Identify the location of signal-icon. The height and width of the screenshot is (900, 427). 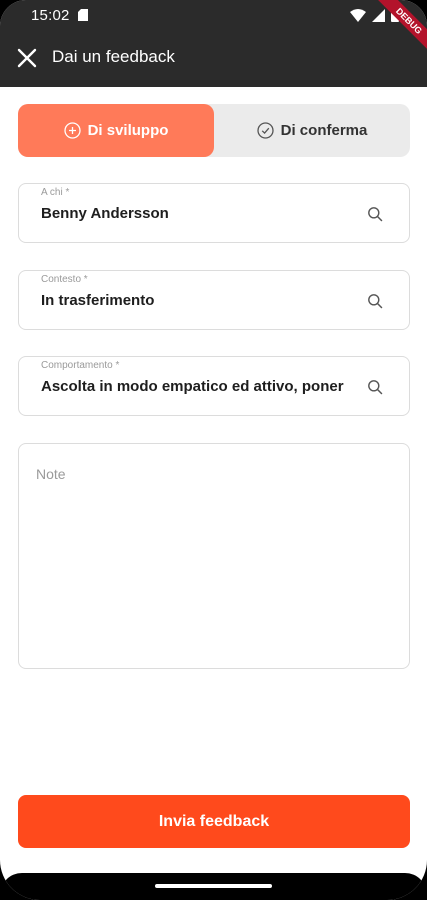
(378, 15).